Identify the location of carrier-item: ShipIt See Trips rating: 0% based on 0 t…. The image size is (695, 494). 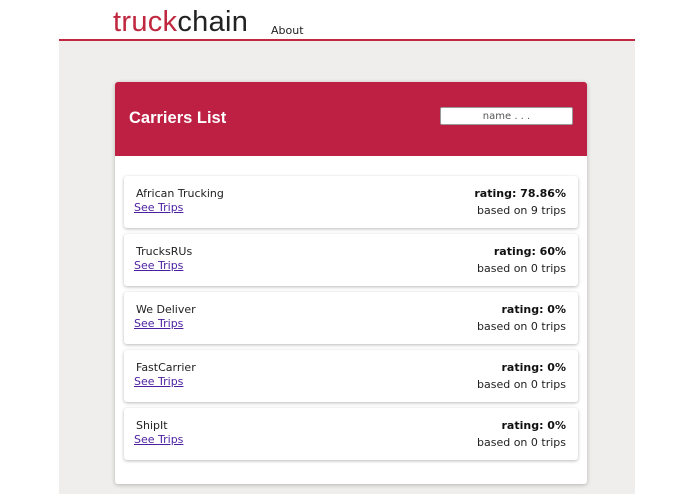
(351, 434).